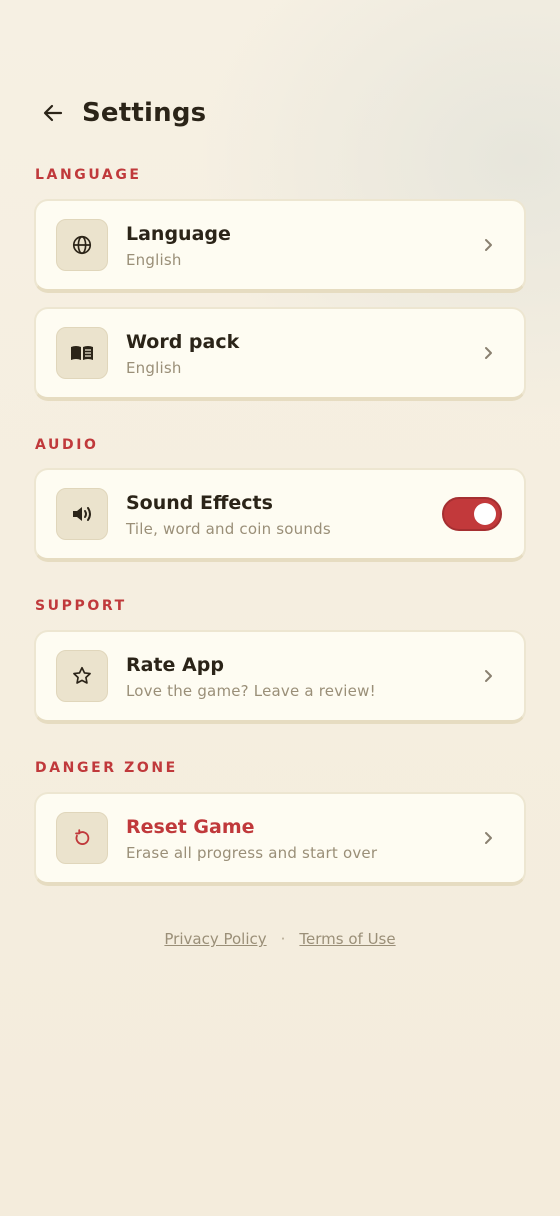 This screenshot has width=560, height=1216. I want to click on language-row: Language English, so click(280, 246).